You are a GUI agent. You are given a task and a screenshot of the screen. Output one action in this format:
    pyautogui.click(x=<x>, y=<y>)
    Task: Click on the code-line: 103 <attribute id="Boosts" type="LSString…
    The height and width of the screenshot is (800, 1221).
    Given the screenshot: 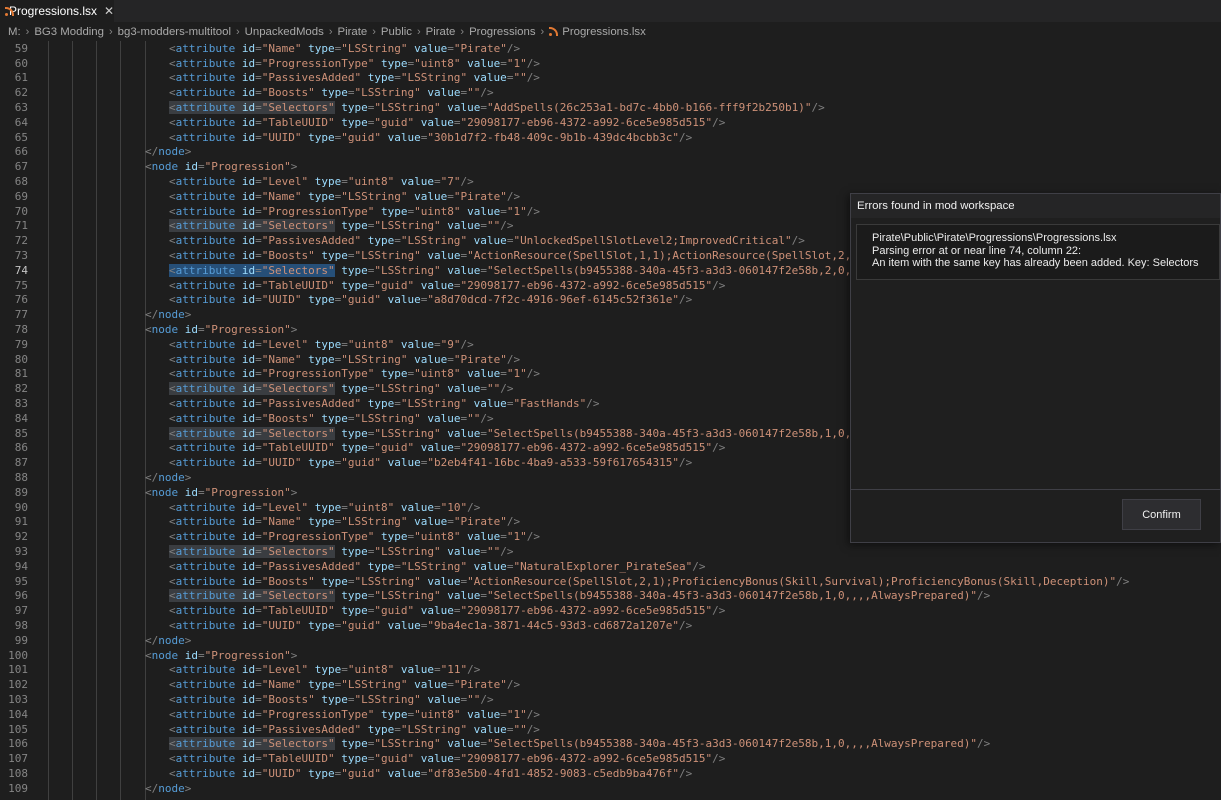 What is the action you would take?
    pyautogui.click(x=610, y=700)
    